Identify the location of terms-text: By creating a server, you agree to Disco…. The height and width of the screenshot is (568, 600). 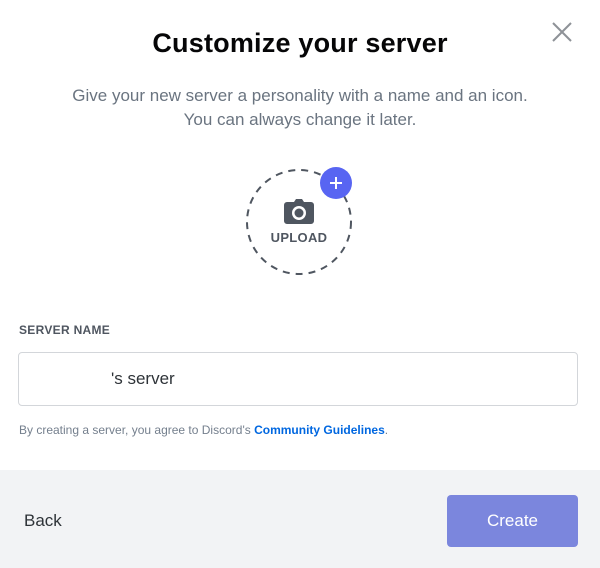
(137, 430).